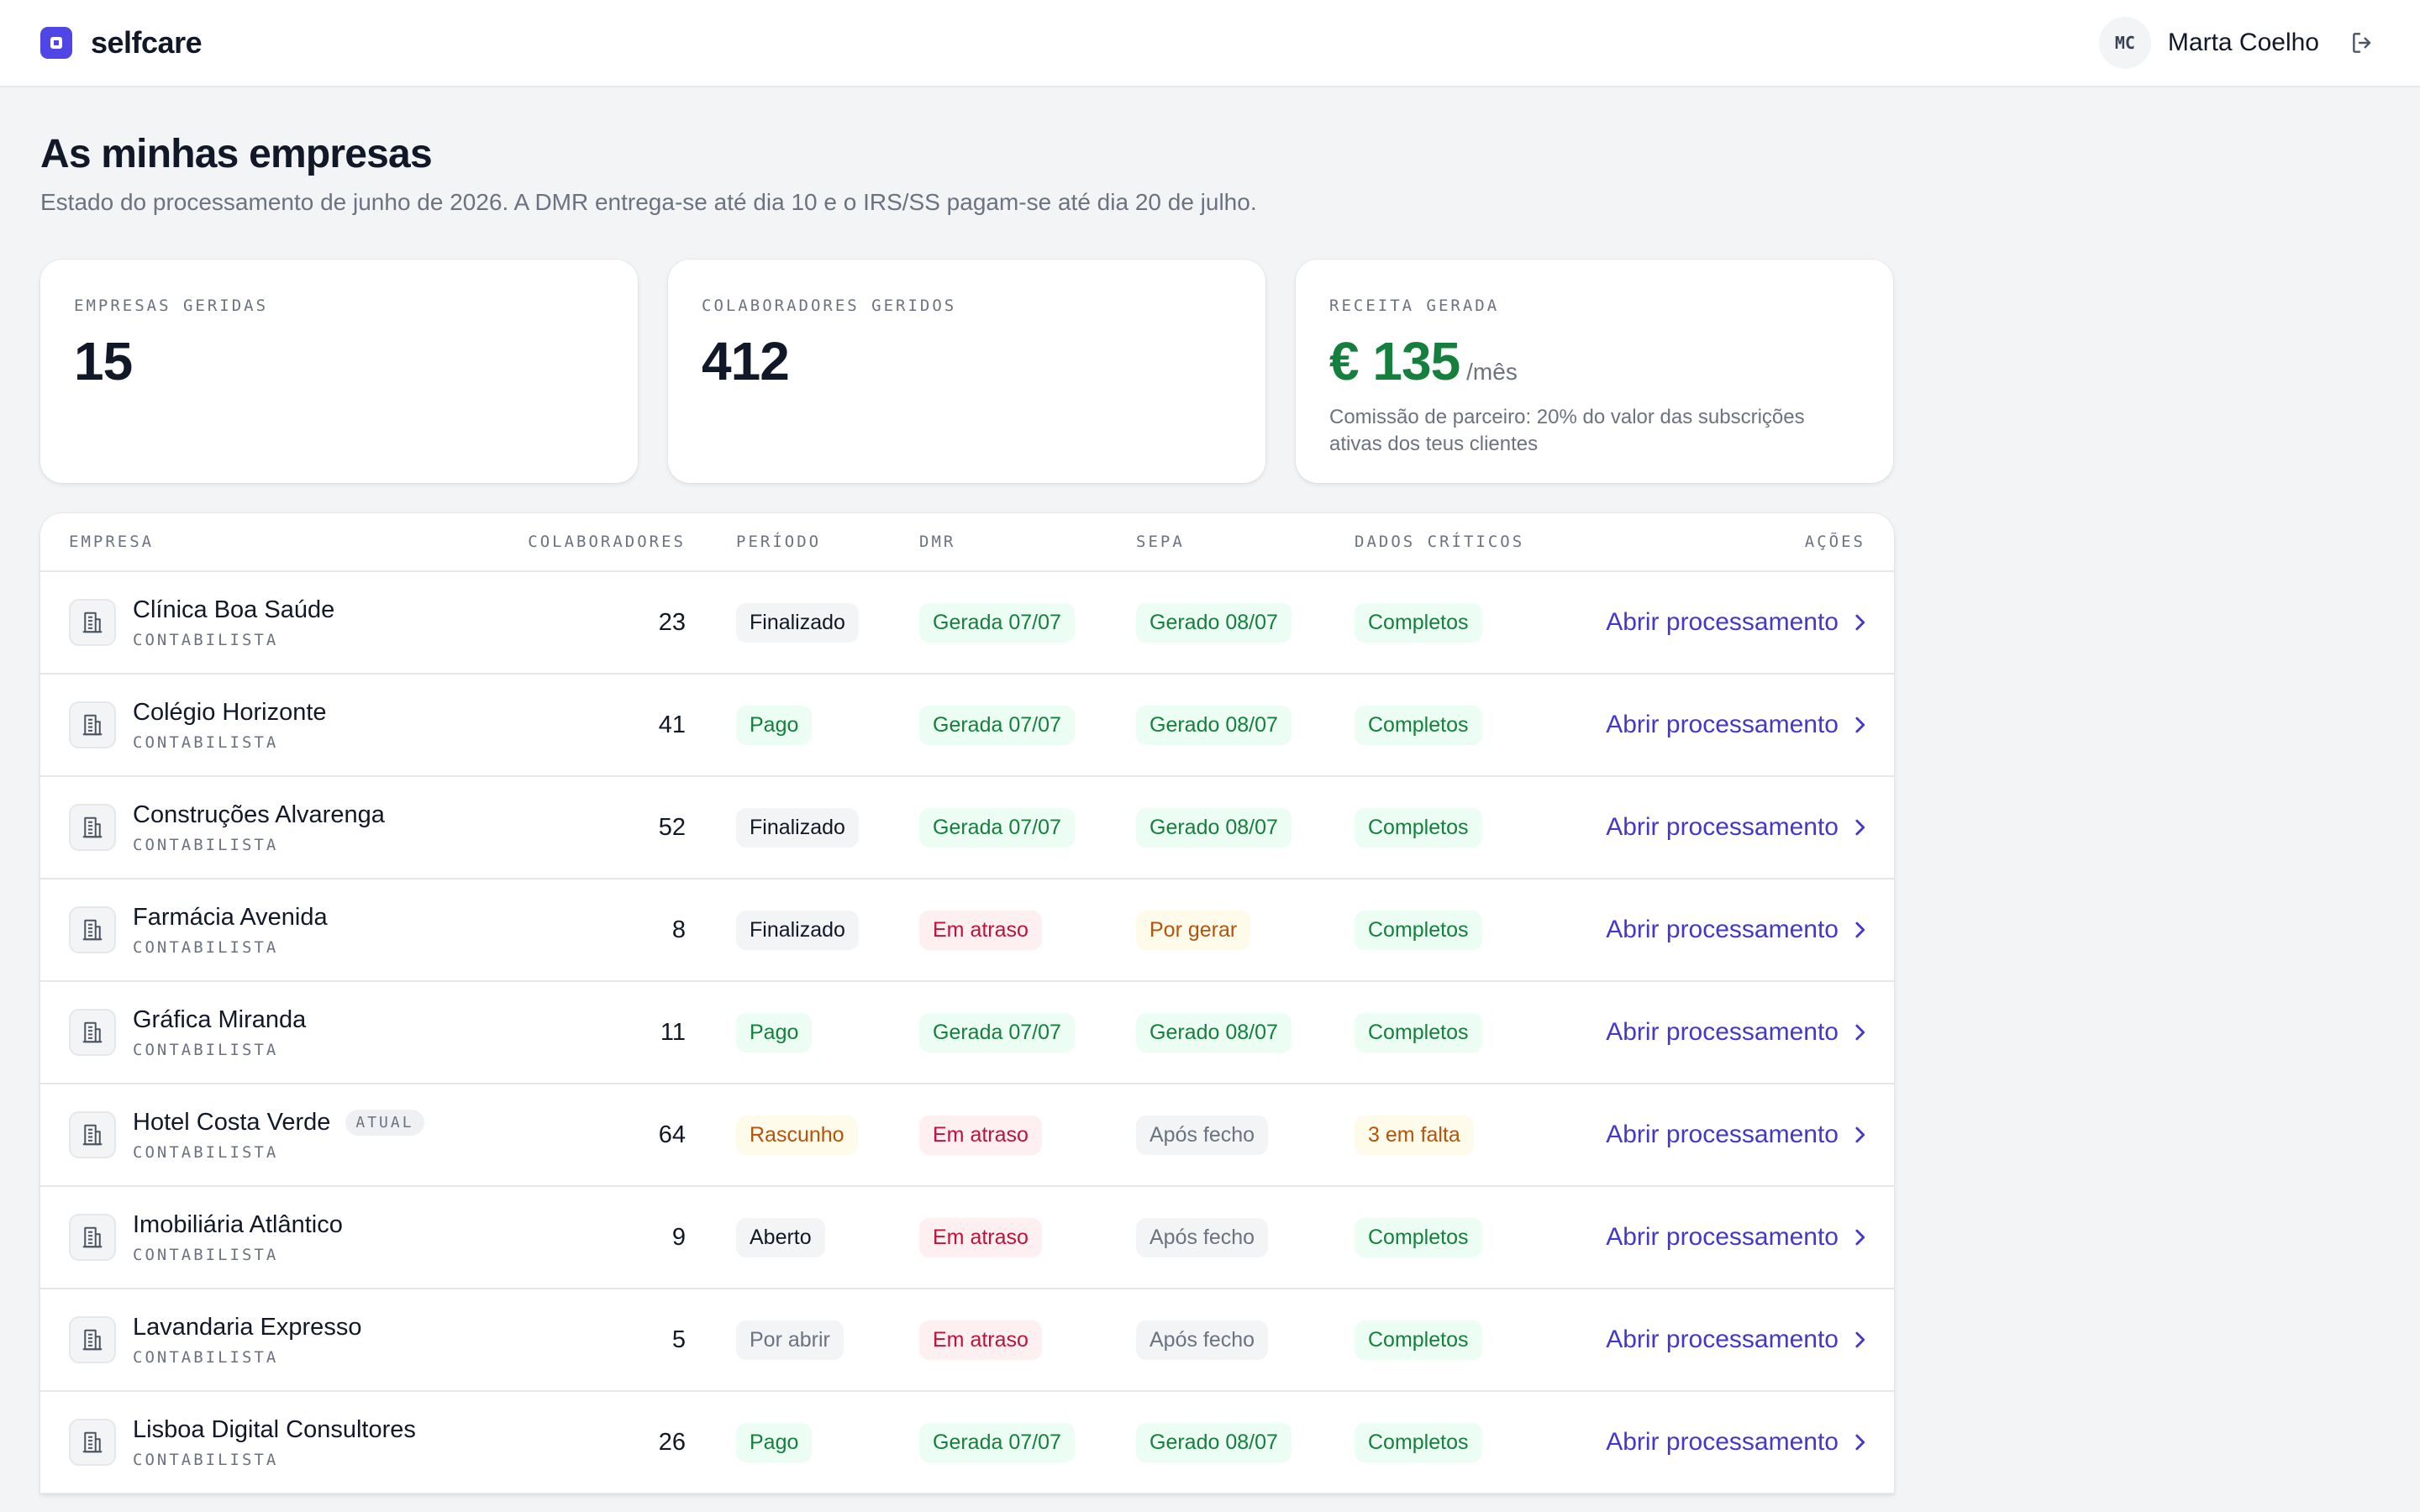  I want to click on logout-icon, so click(2363, 43).